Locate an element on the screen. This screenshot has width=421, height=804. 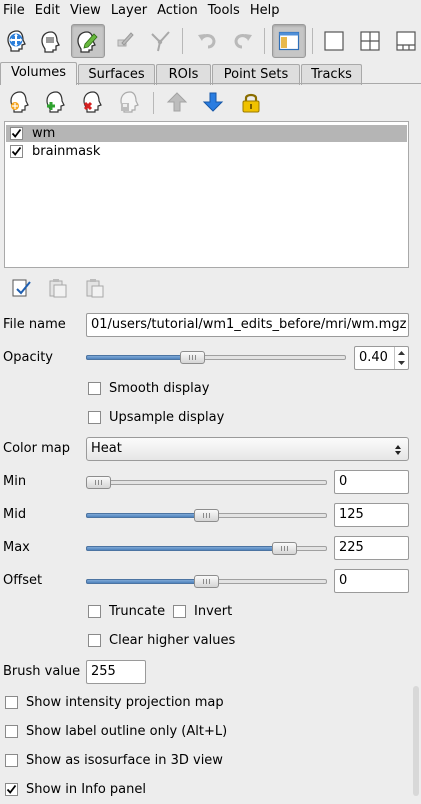
layout-1-3-button is located at coordinates (405, 41).